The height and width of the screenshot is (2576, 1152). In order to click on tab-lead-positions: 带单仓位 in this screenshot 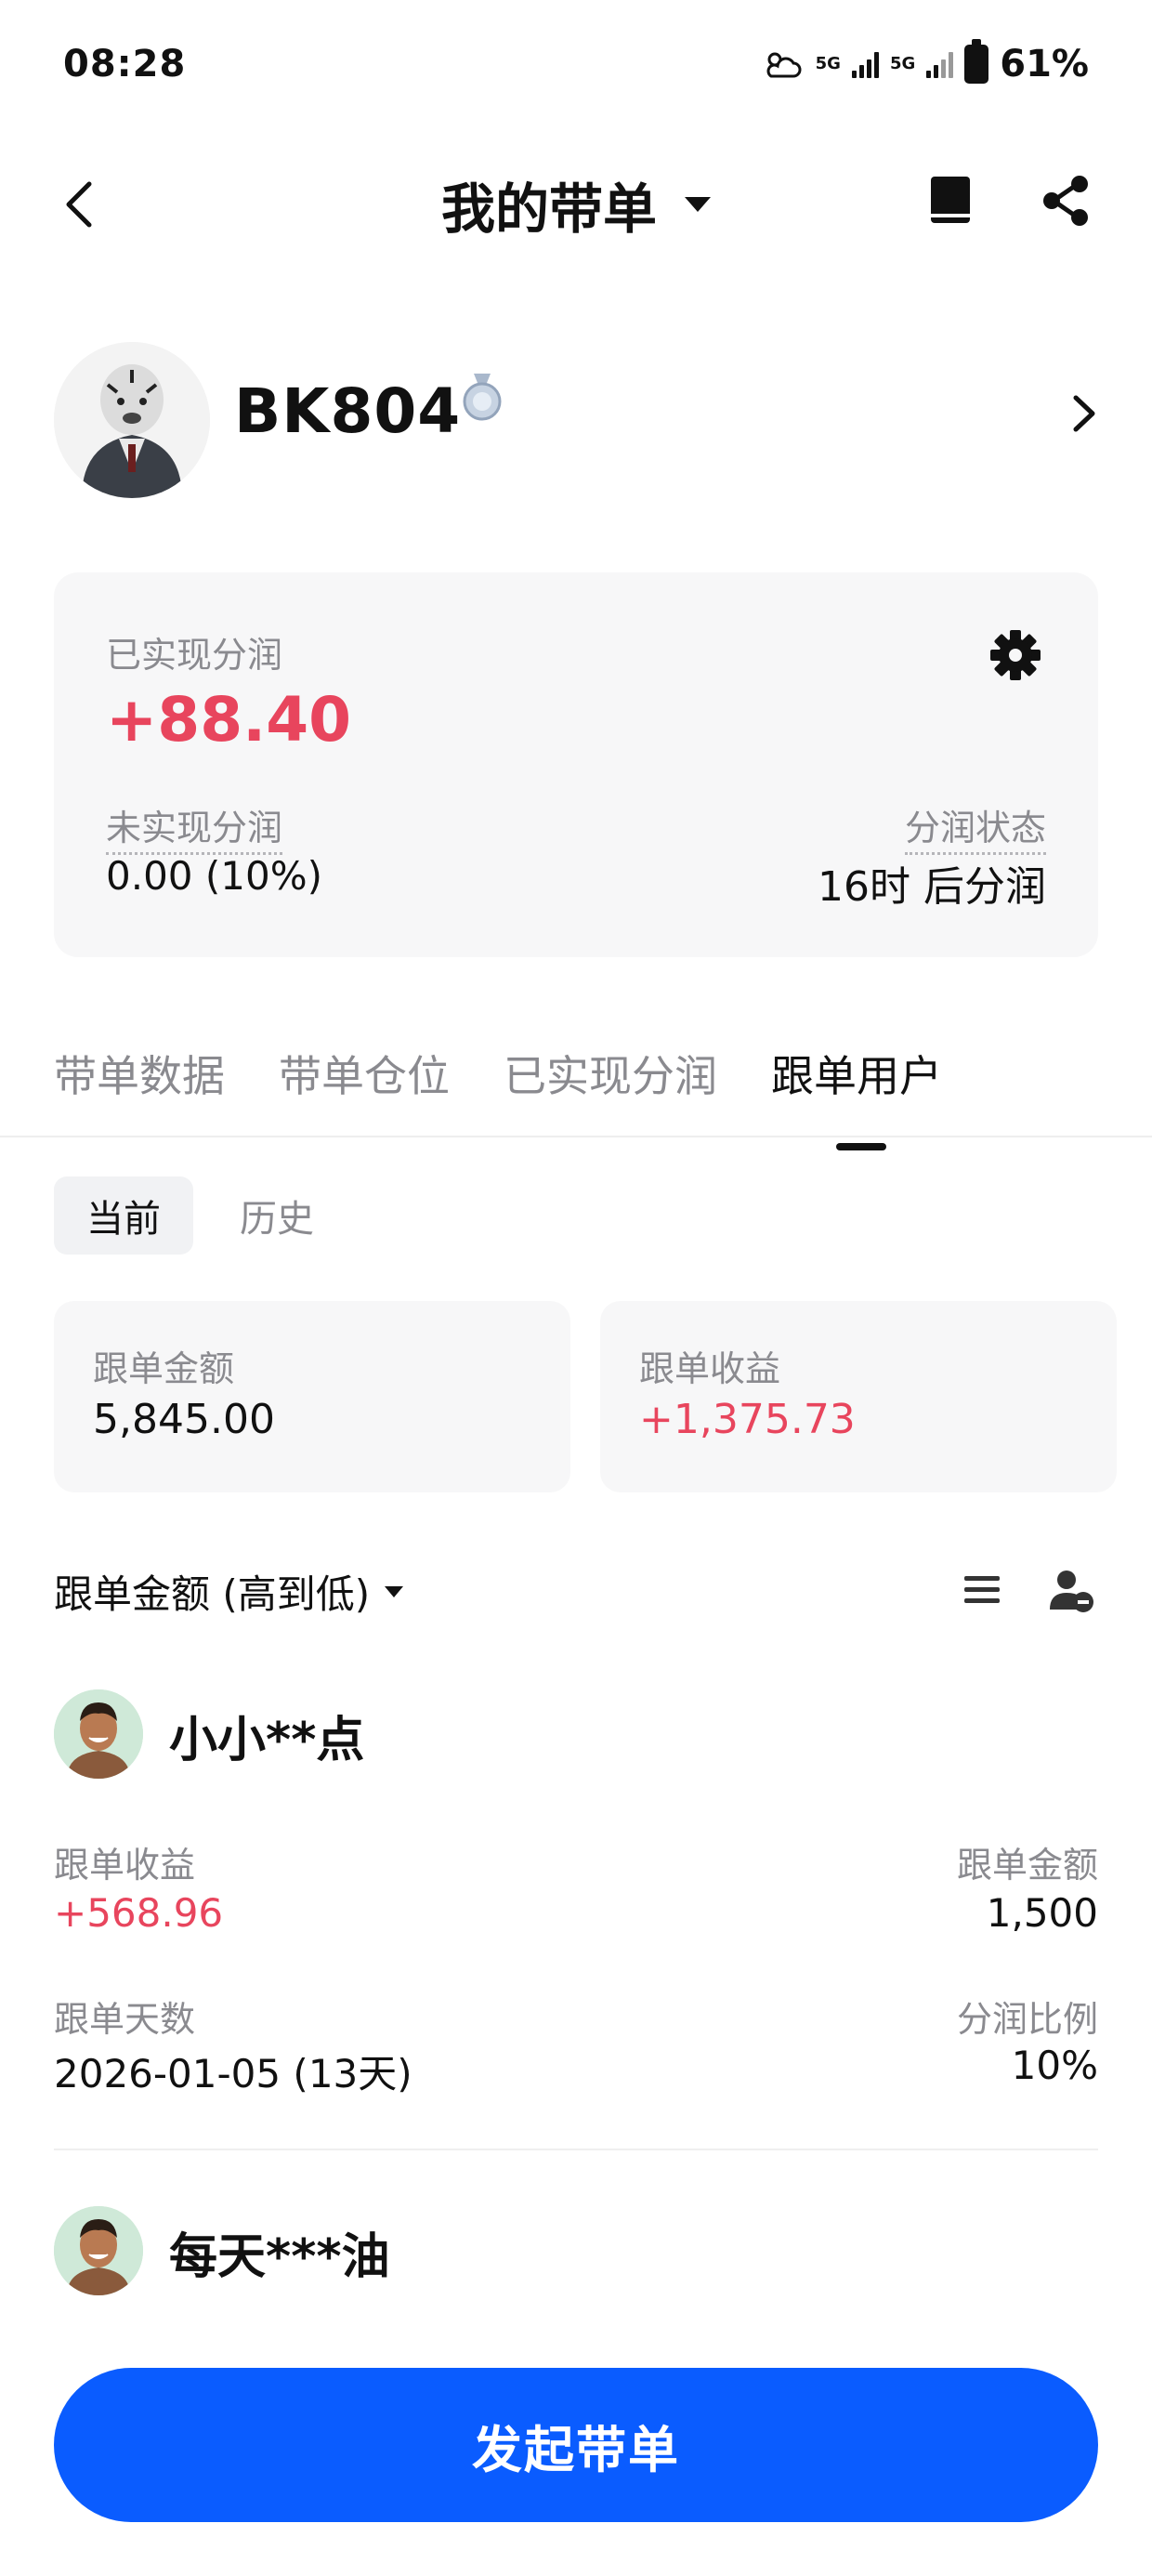, I will do `click(364, 1073)`.